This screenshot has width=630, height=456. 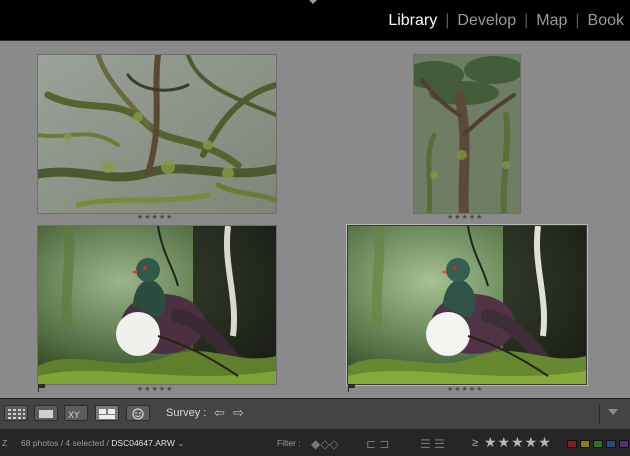 What do you see at coordinates (315, 413) in the screenshot?
I see `library-toolbar: XY Survey : ⇦ ⇨` at bounding box center [315, 413].